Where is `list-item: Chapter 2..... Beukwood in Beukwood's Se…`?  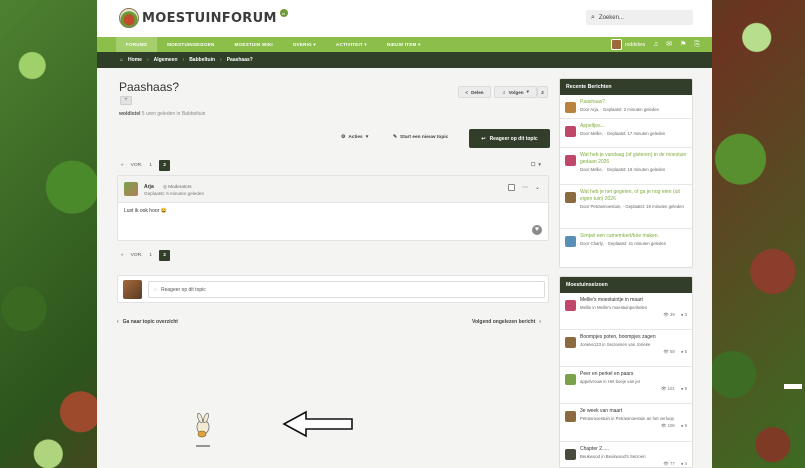 list-item: Chapter 2..... Beukwood in Beukwood's Se… is located at coordinates (626, 454).